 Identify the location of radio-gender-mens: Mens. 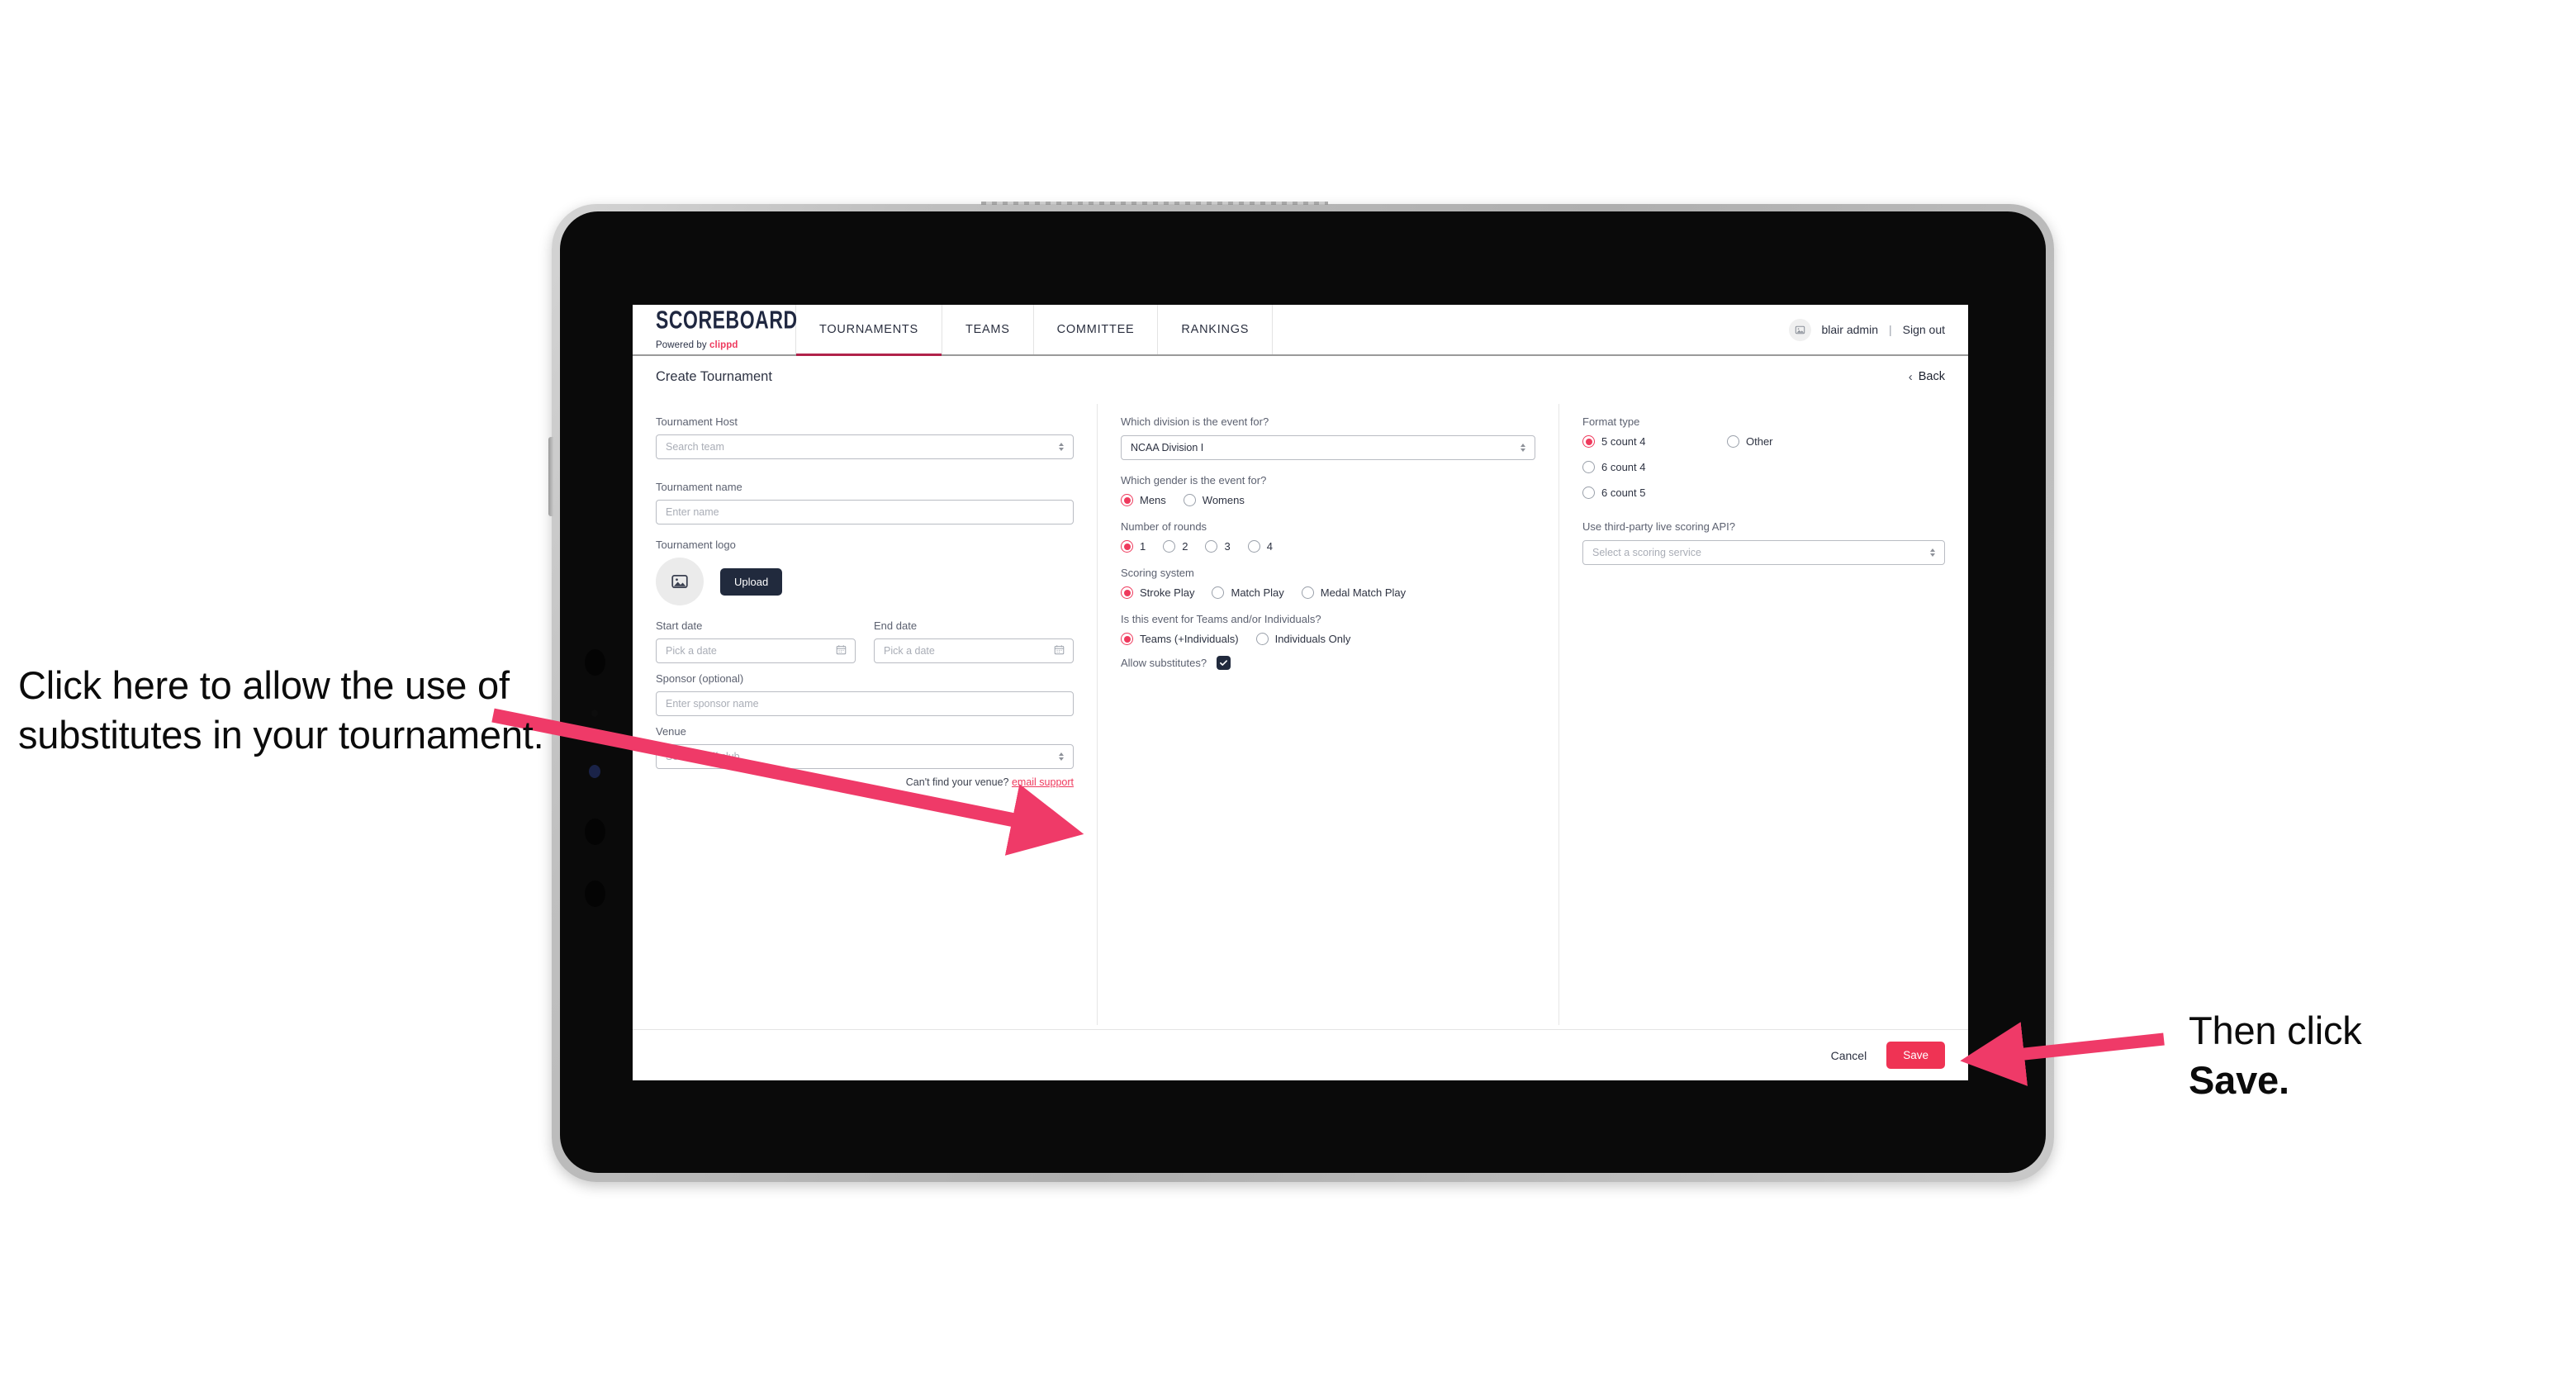
(1143, 500).